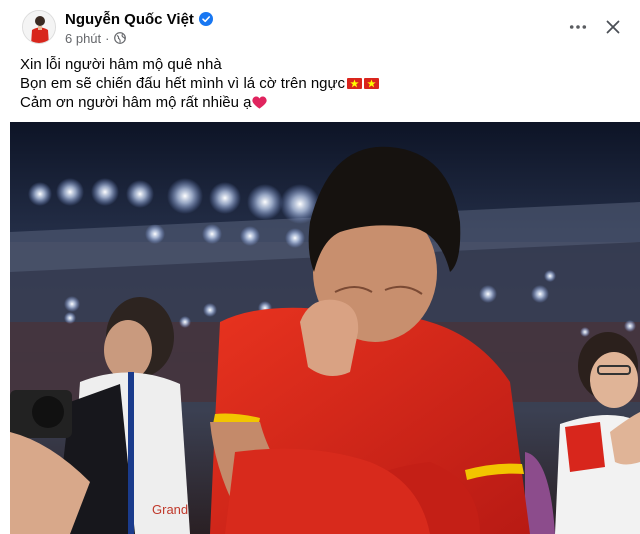  Describe the element at coordinates (121, 64) in the screenshot. I see `post-line-1-text: Xin lỗi người hâm mộ quê nhà` at that location.